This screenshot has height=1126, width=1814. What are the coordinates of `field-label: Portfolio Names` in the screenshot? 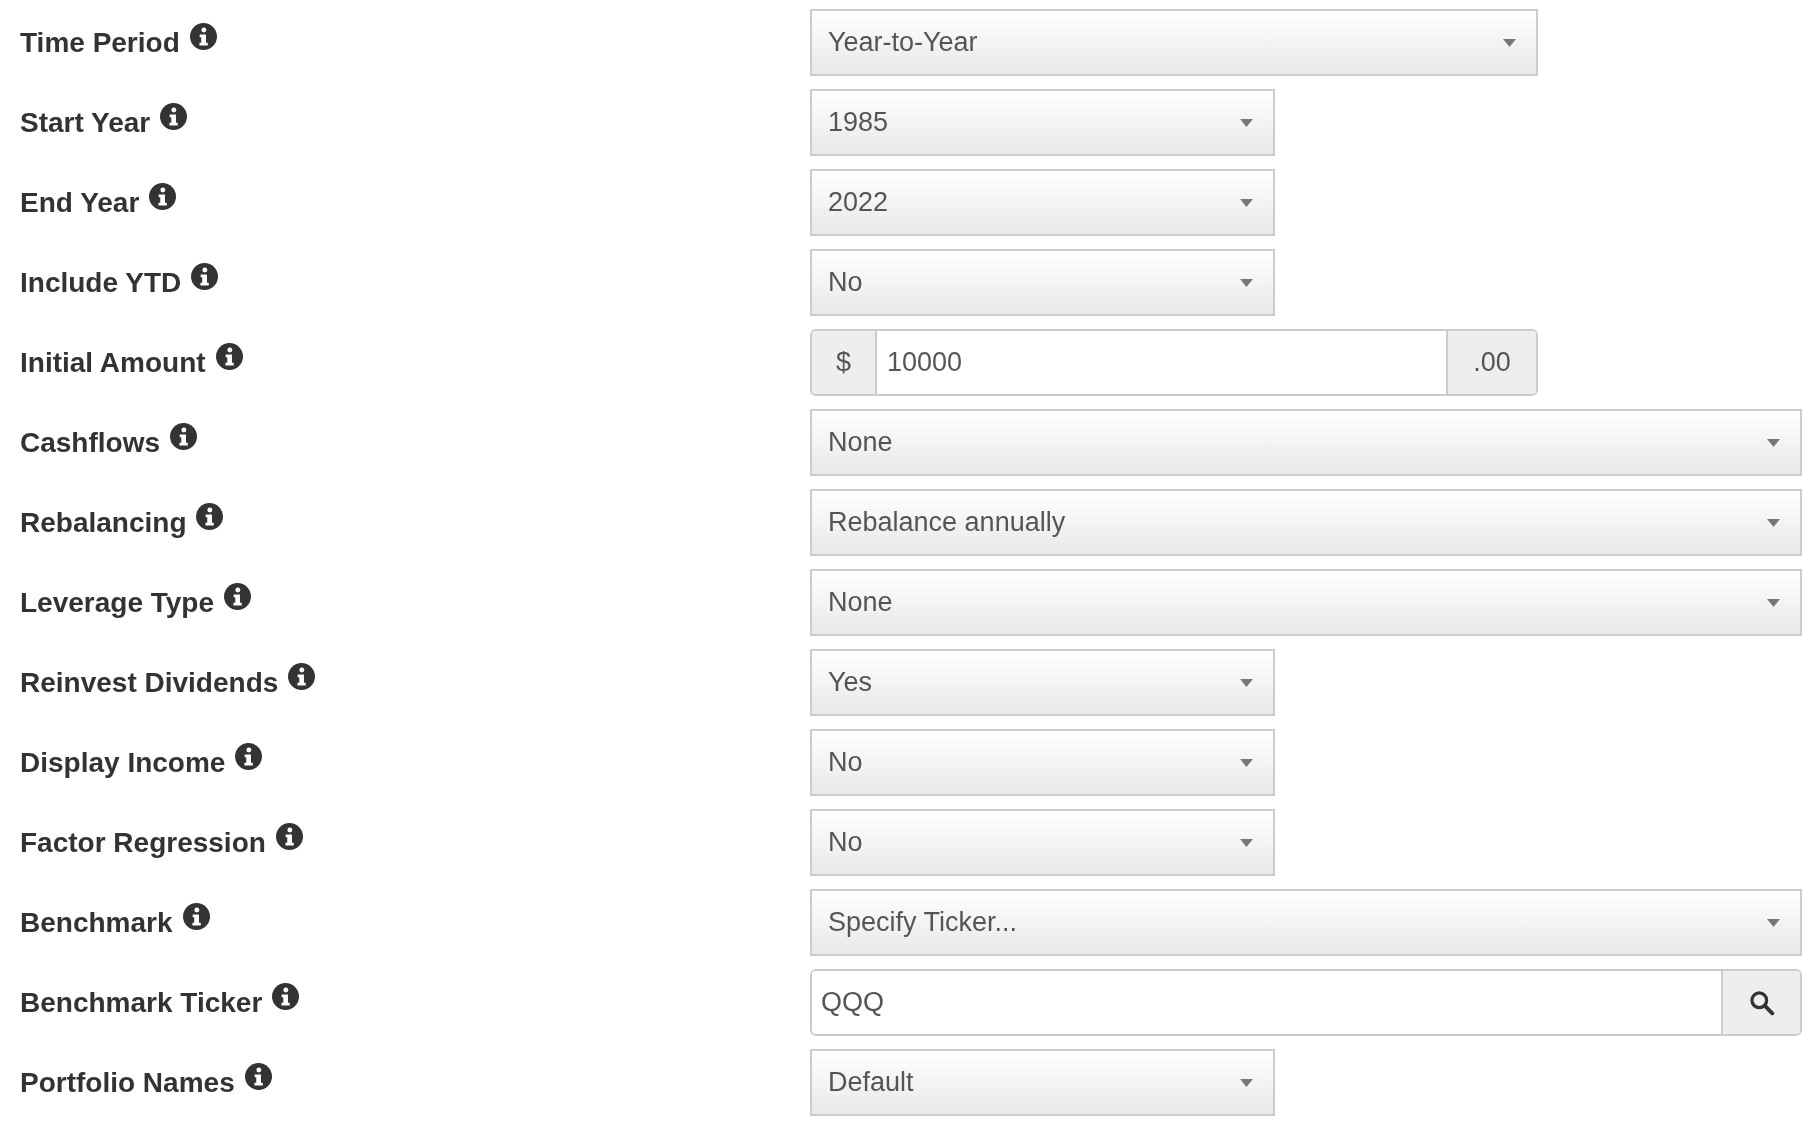 It's located at (127, 1082).